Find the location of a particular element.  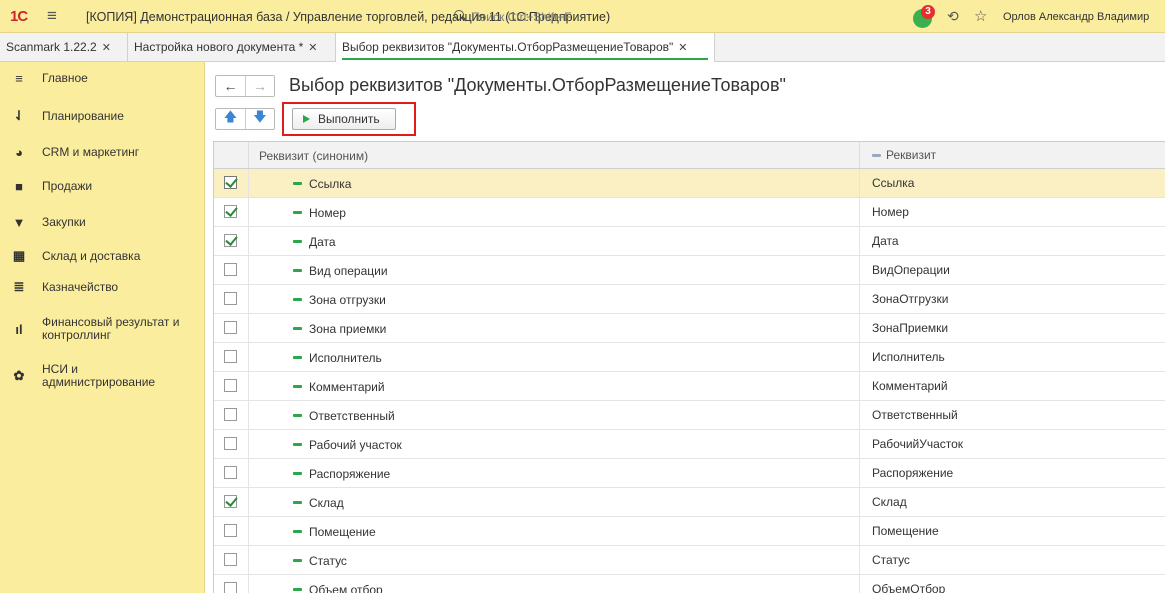

1c-logo: 1С is located at coordinates (19, 16).